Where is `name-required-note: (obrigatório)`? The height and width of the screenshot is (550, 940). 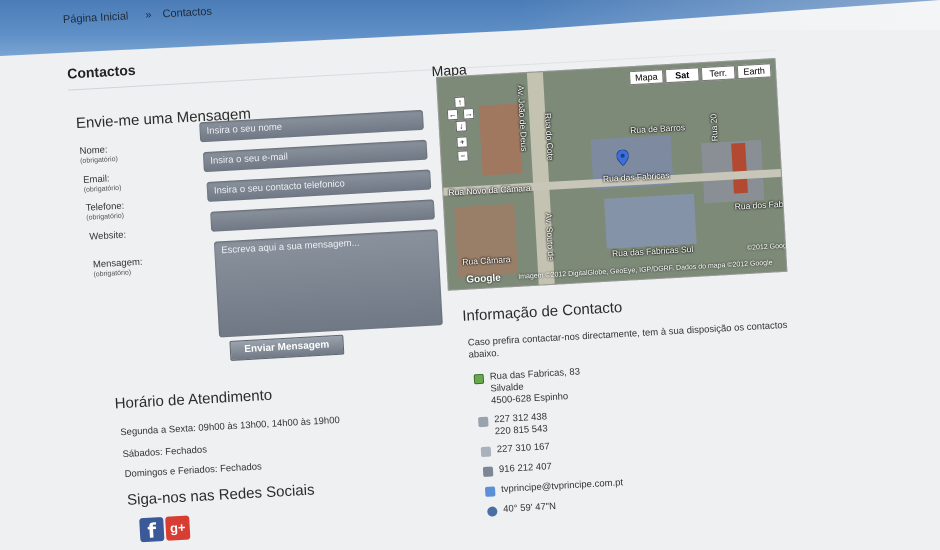
name-required-note: (obrigatório) is located at coordinates (99, 160).